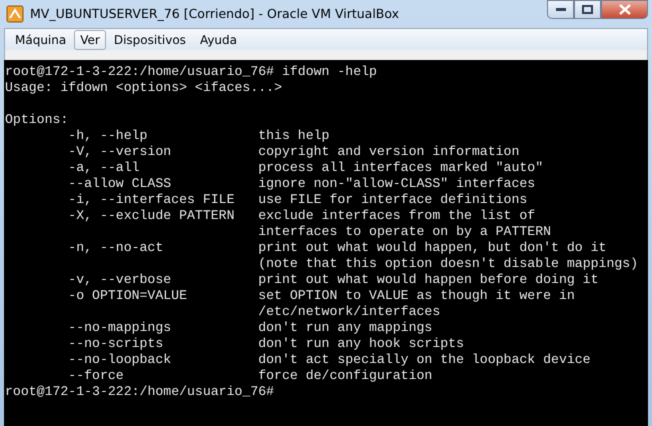  What do you see at coordinates (215, 13) in the screenshot?
I see `window-title: MV_UBUNTUSERVER_76 [Corriendo] - Oracle VM VirtualBox` at bounding box center [215, 13].